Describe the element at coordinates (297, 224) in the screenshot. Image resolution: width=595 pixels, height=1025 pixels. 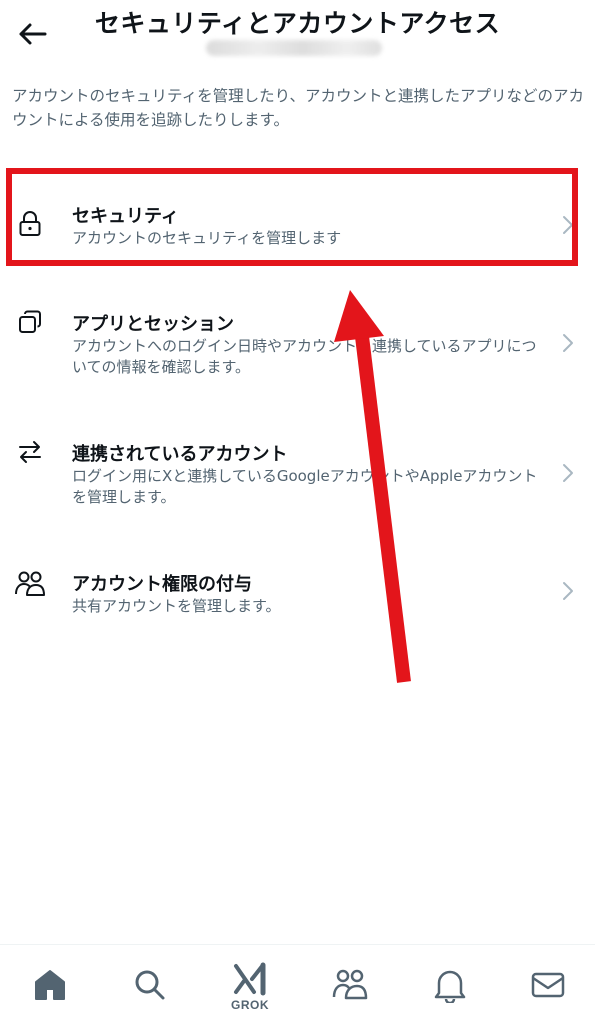
I see `menu-item-security: セキュリティ アカウントのセキュリティを管理します` at that location.